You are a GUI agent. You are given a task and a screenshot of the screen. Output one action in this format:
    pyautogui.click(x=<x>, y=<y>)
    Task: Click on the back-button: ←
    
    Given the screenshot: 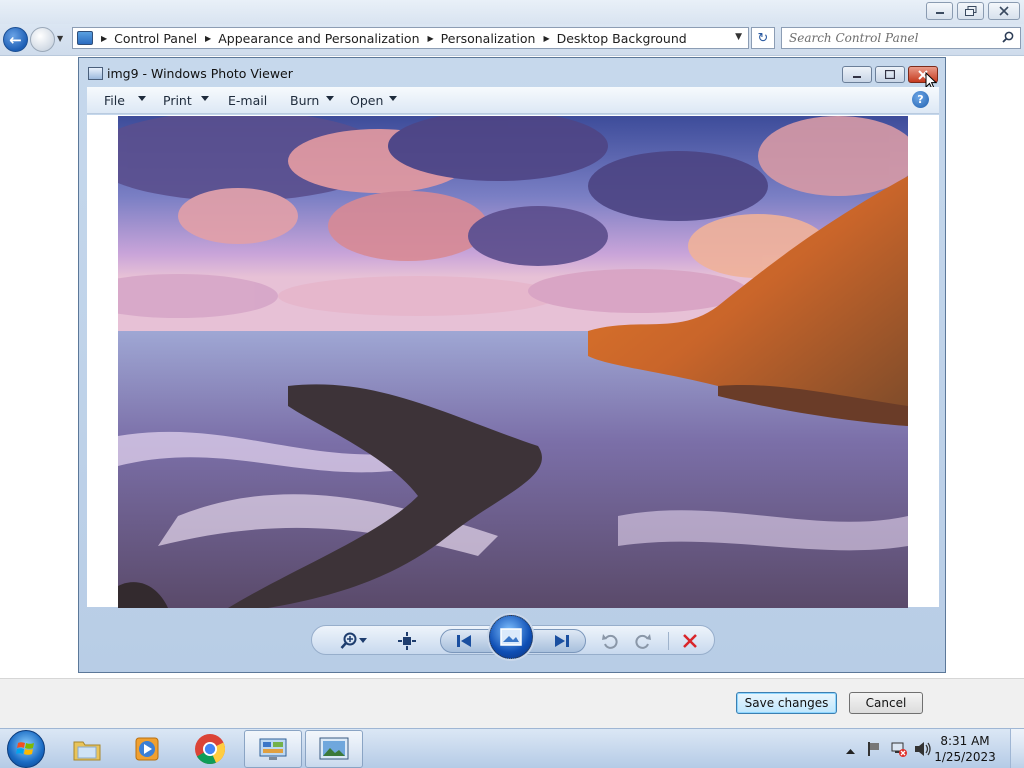 What is the action you would take?
    pyautogui.click(x=15, y=39)
    